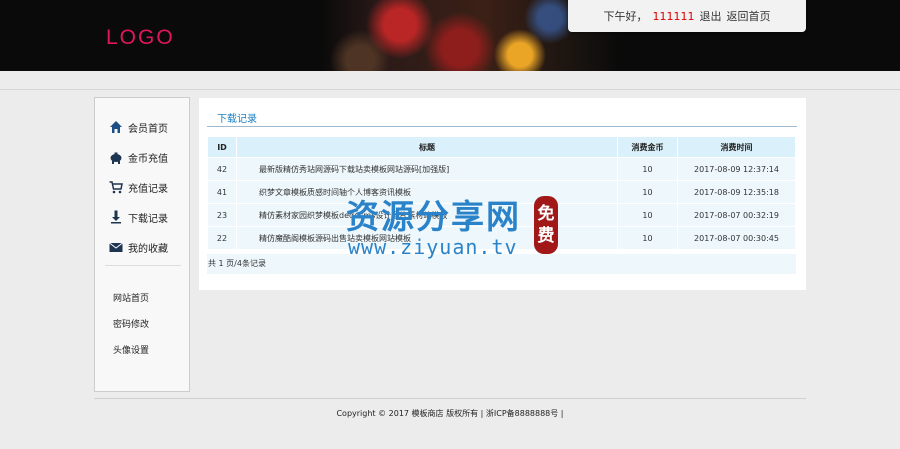 The image size is (900, 449). Describe the element at coordinates (222, 238) in the screenshot. I see `cell-id: 22` at that location.